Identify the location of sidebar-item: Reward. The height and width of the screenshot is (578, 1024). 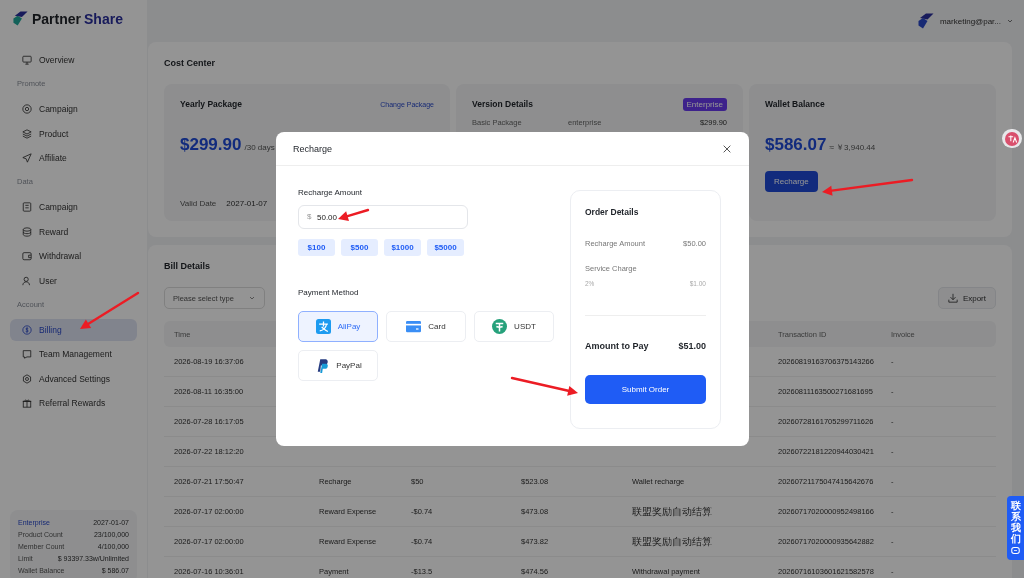
(73, 231).